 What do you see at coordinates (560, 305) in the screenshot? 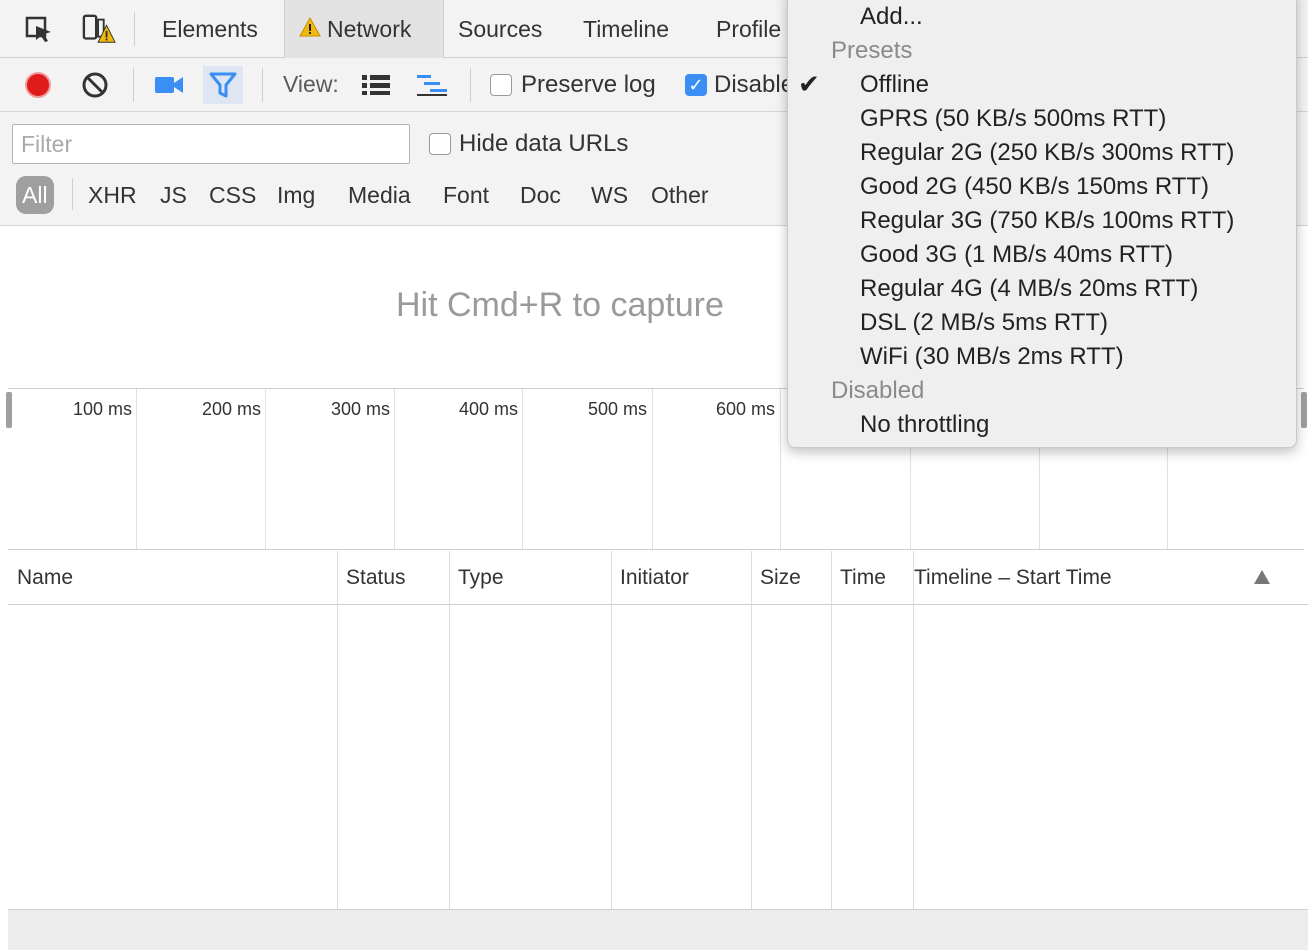
I see `empty-capture-message: Hit Cmd+R to capture` at bounding box center [560, 305].